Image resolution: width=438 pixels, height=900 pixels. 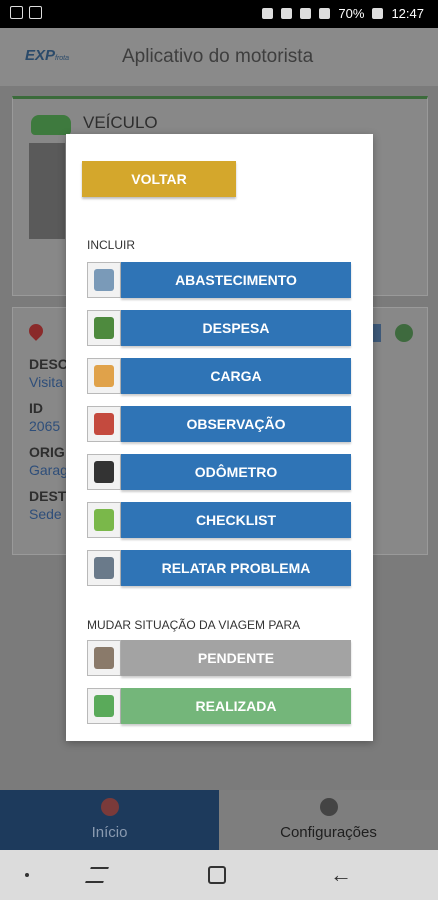 What do you see at coordinates (236, 706) in the screenshot?
I see `action-button: REALIZADA` at bounding box center [236, 706].